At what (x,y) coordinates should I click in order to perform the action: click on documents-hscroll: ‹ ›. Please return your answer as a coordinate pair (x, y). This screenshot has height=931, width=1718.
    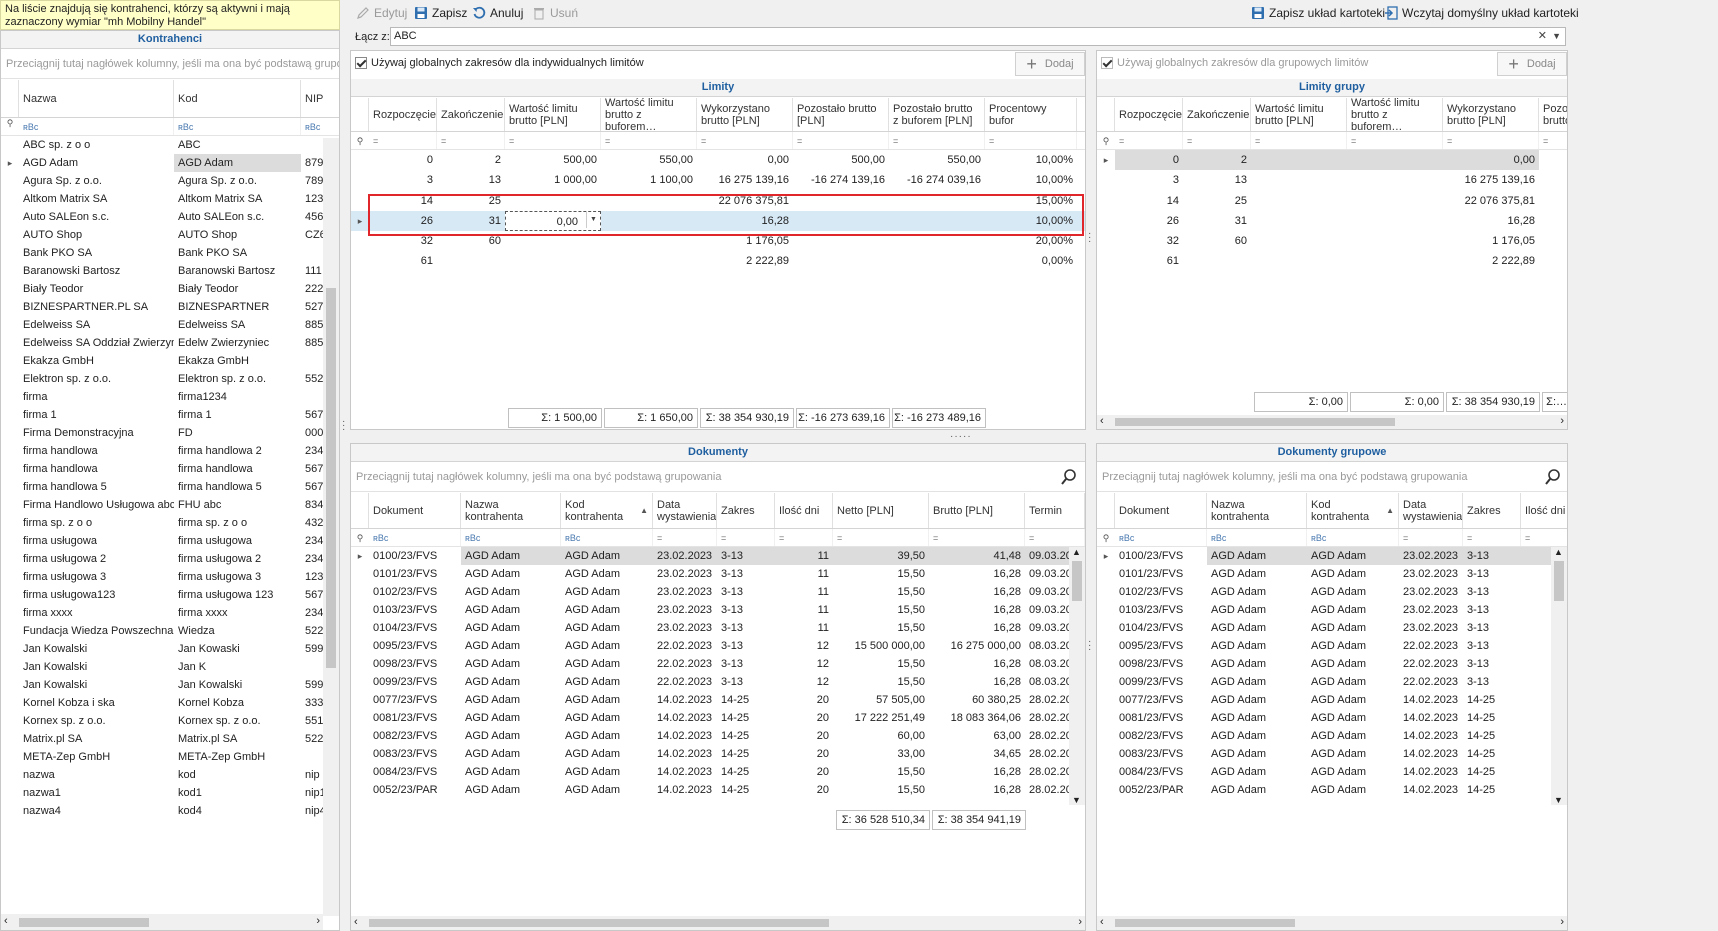
    Looking at the image, I should click on (718, 923).